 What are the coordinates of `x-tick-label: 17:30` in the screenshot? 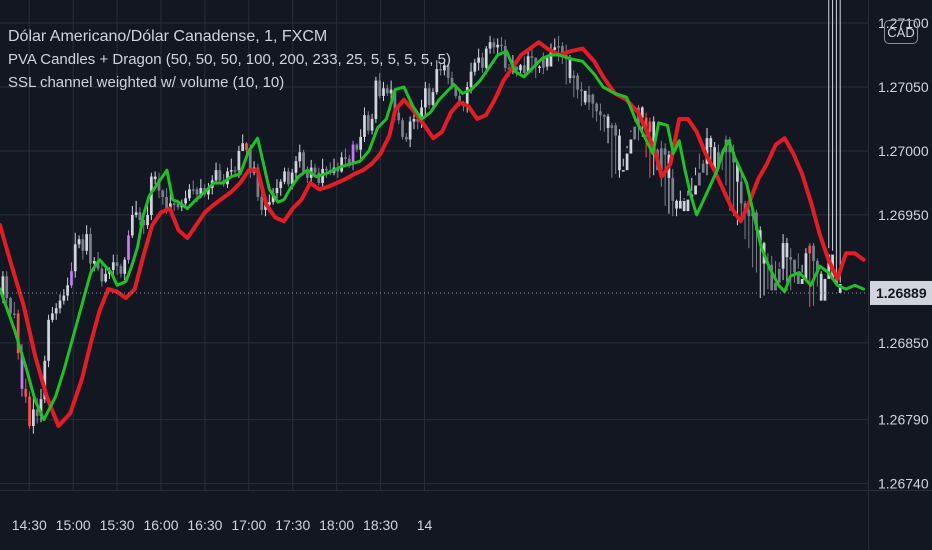 It's located at (292, 525).